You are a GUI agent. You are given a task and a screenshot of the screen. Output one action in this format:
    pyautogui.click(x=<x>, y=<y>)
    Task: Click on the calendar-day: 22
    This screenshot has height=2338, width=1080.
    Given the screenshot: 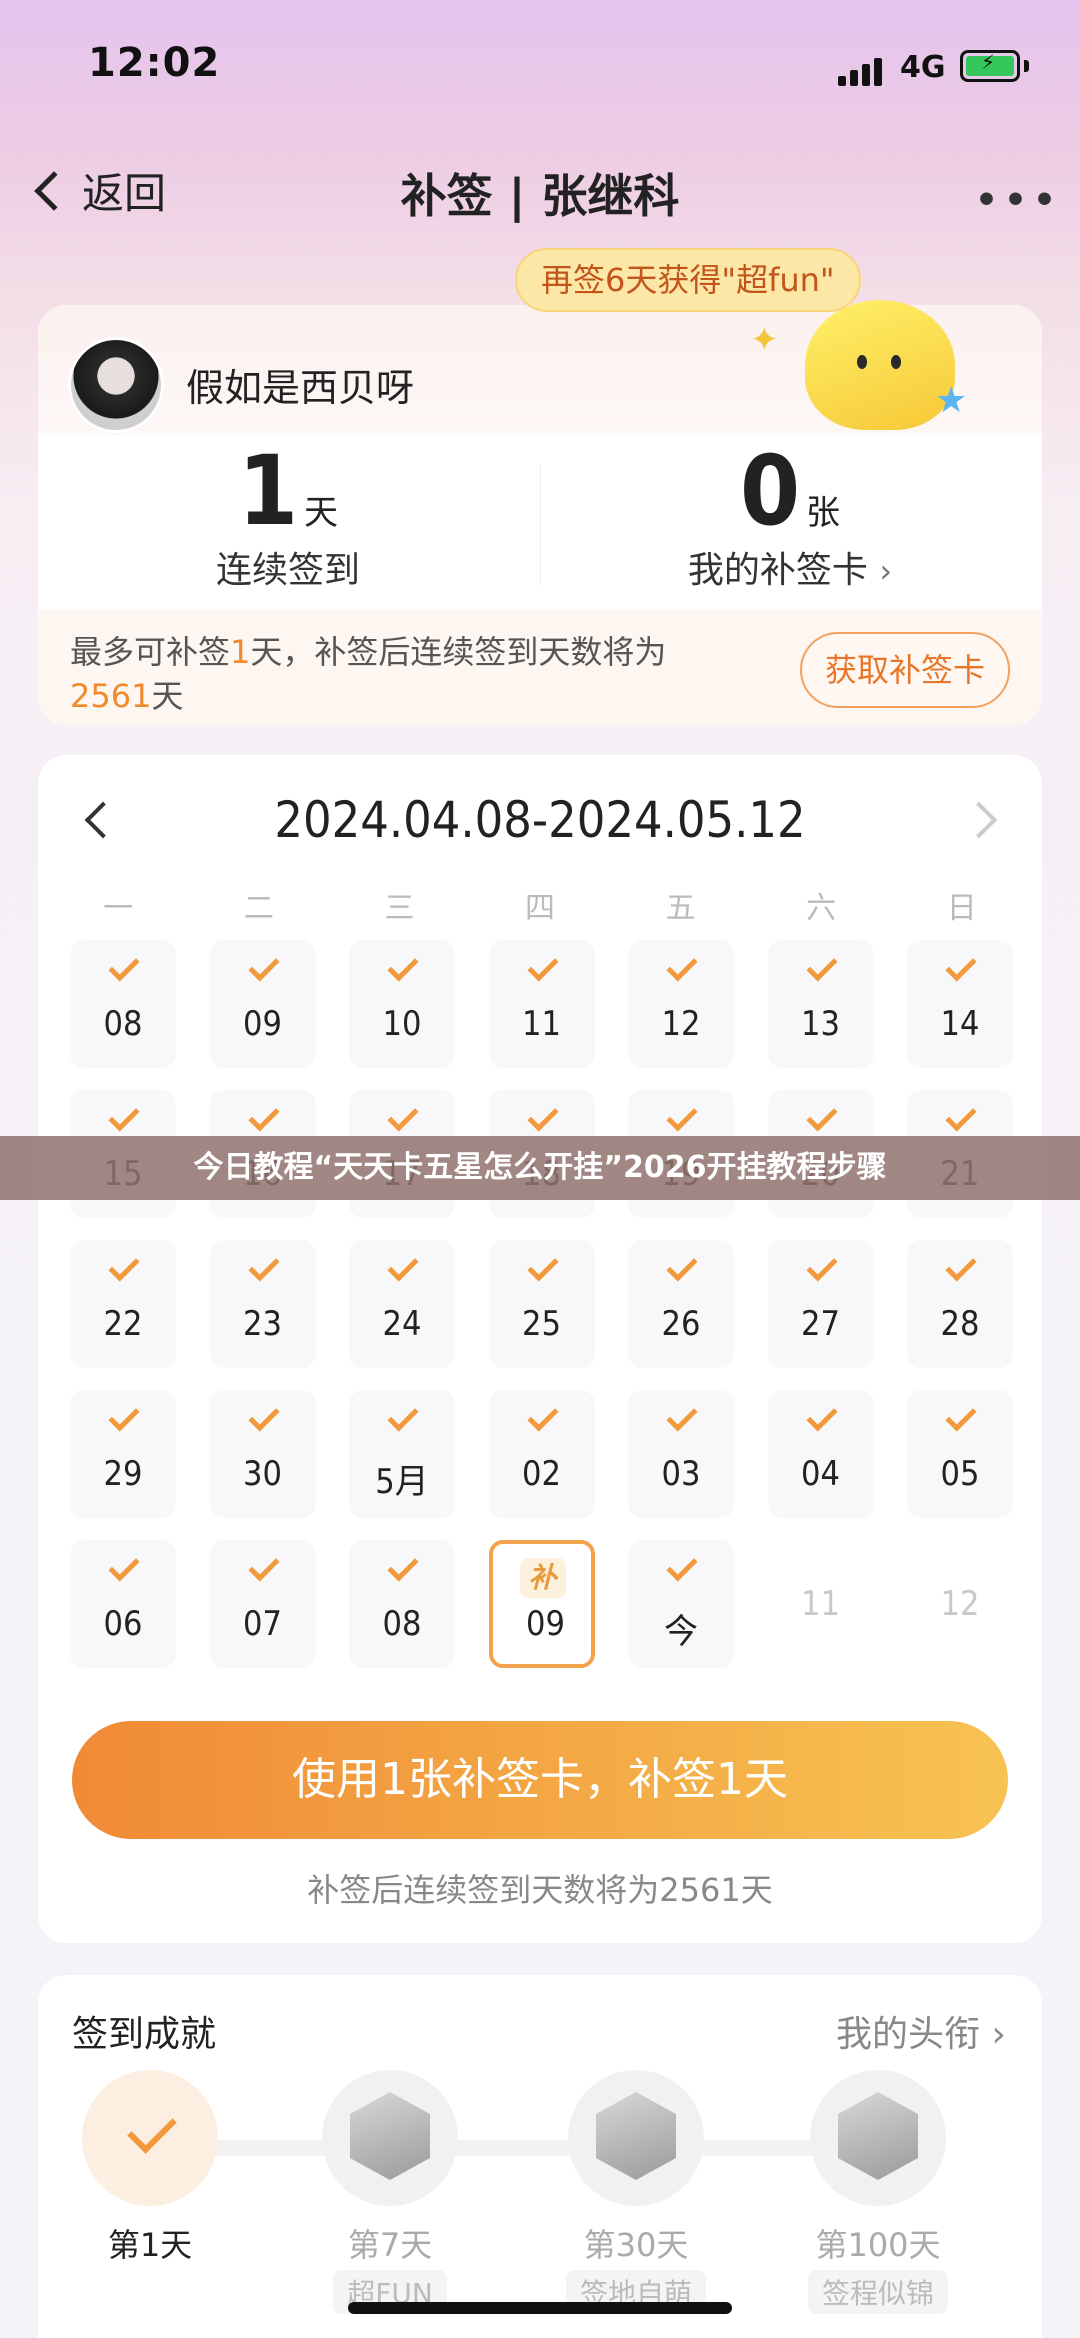 What is the action you would take?
    pyautogui.click(x=123, y=1304)
    